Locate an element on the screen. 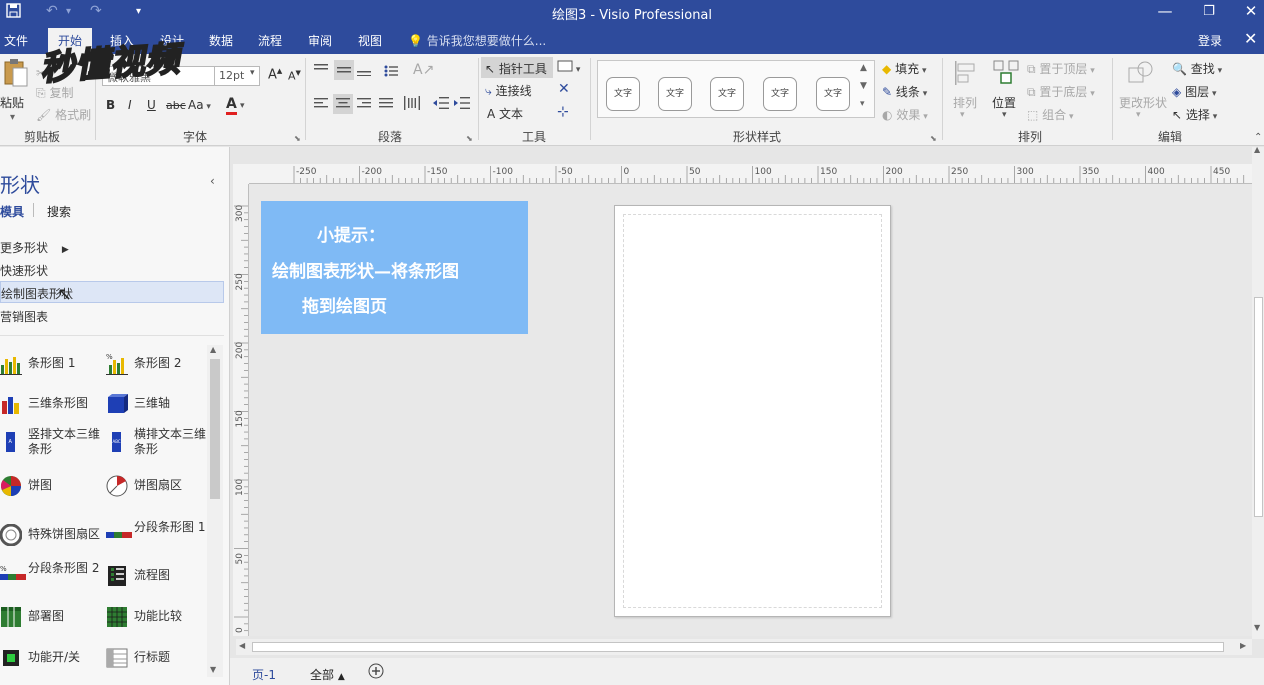  stencil-item: 功能比较 is located at coordinates (158, 623).